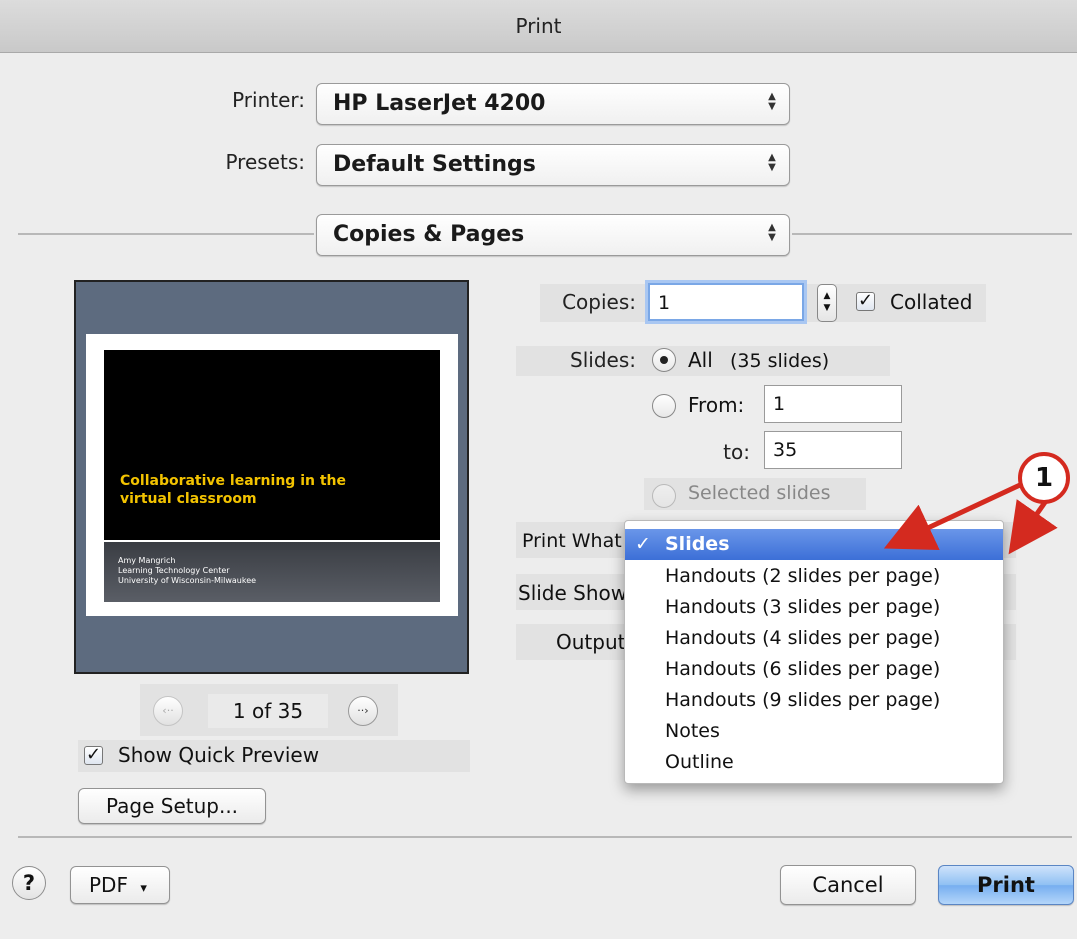  I want to click on print-what-label: Print What, so click(572, 541).